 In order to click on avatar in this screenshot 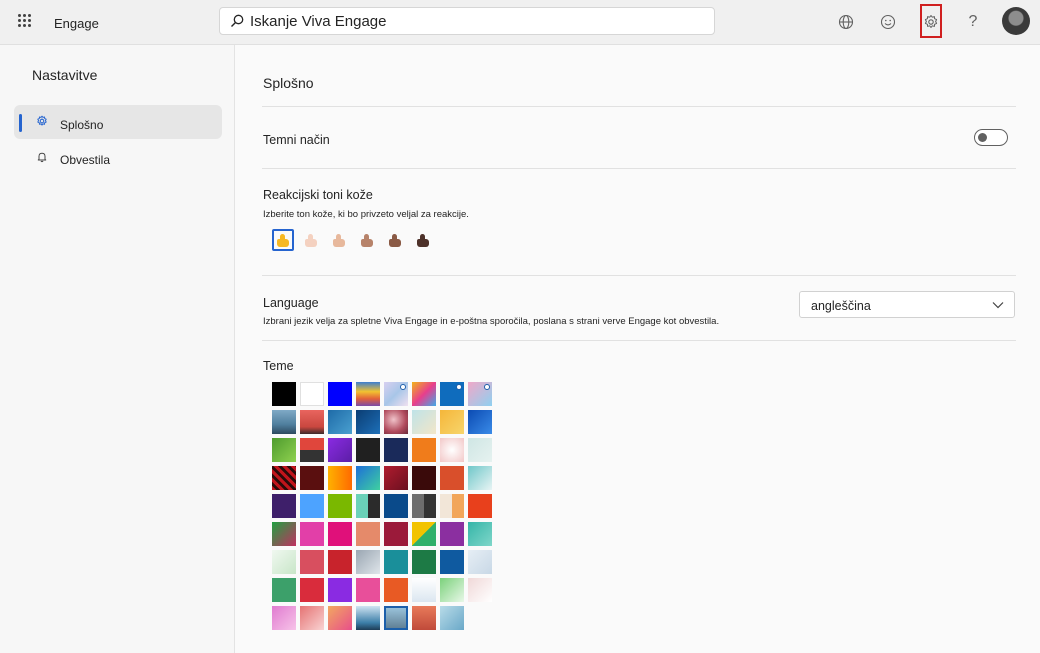, I will do `click(1016, 21)`.